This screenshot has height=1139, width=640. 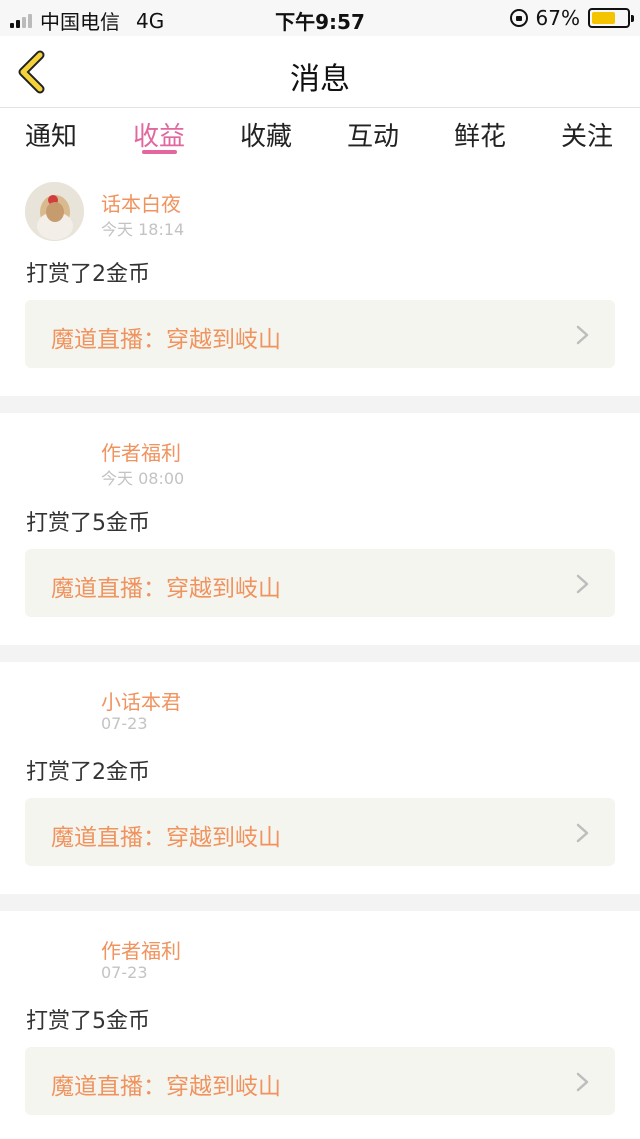 I want to click on sender-name: 话本白夜, so click(x=141, y=202).